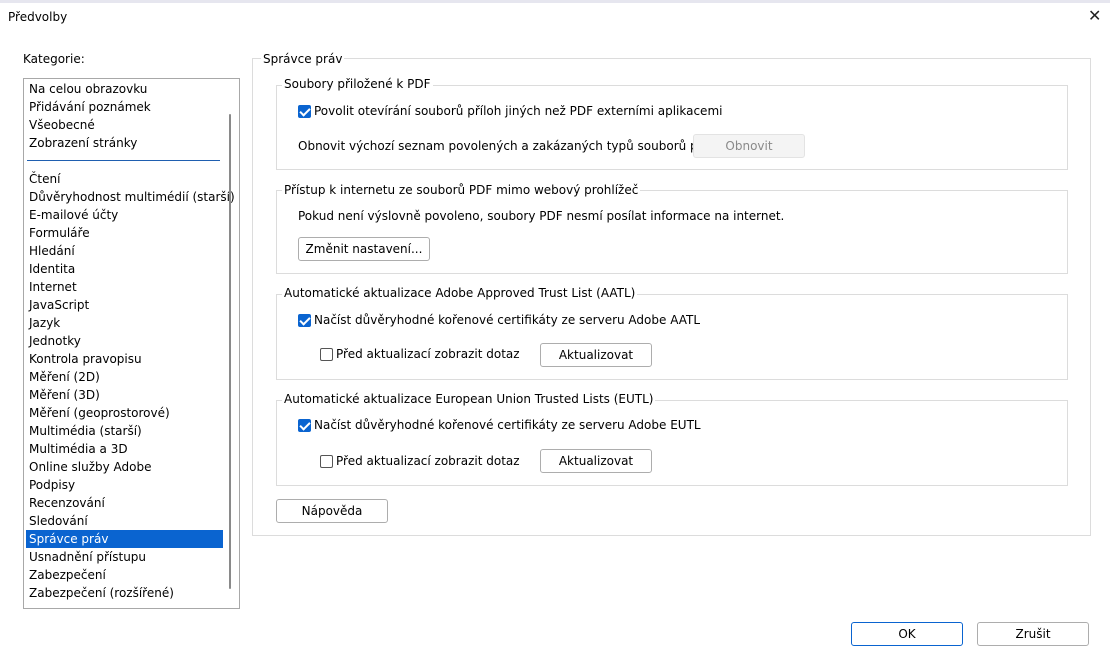 The width and height of the screenshot is (1110, 667). What do you see at coordinates (124, 107) in the screenshot?
I see `category-item: Přidávání poznámek` at bounding box center [124, 107].